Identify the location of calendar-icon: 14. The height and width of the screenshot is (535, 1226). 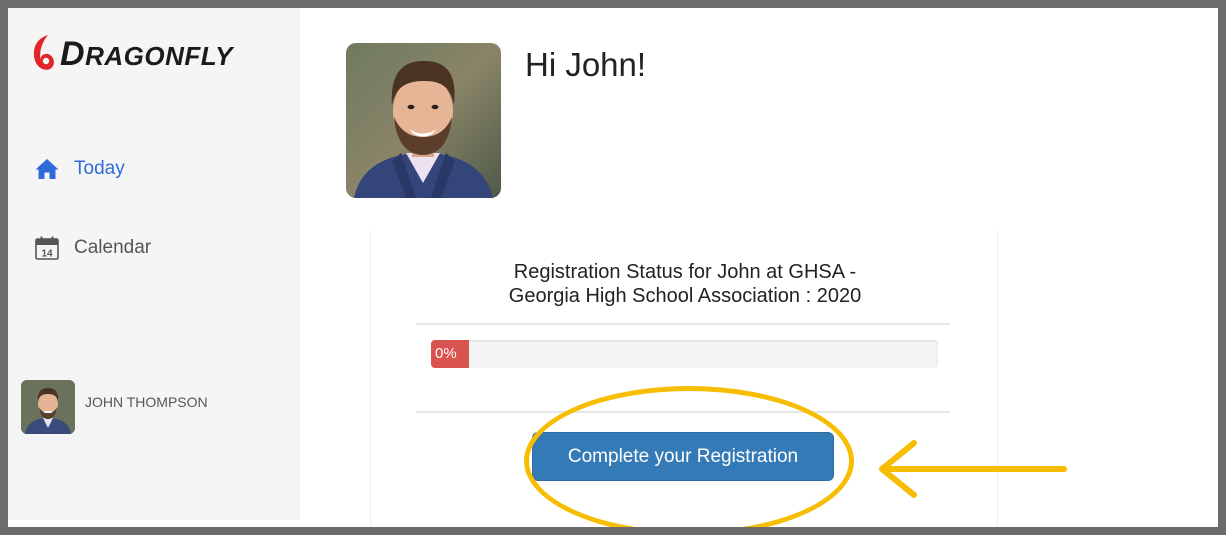
(47, 248).